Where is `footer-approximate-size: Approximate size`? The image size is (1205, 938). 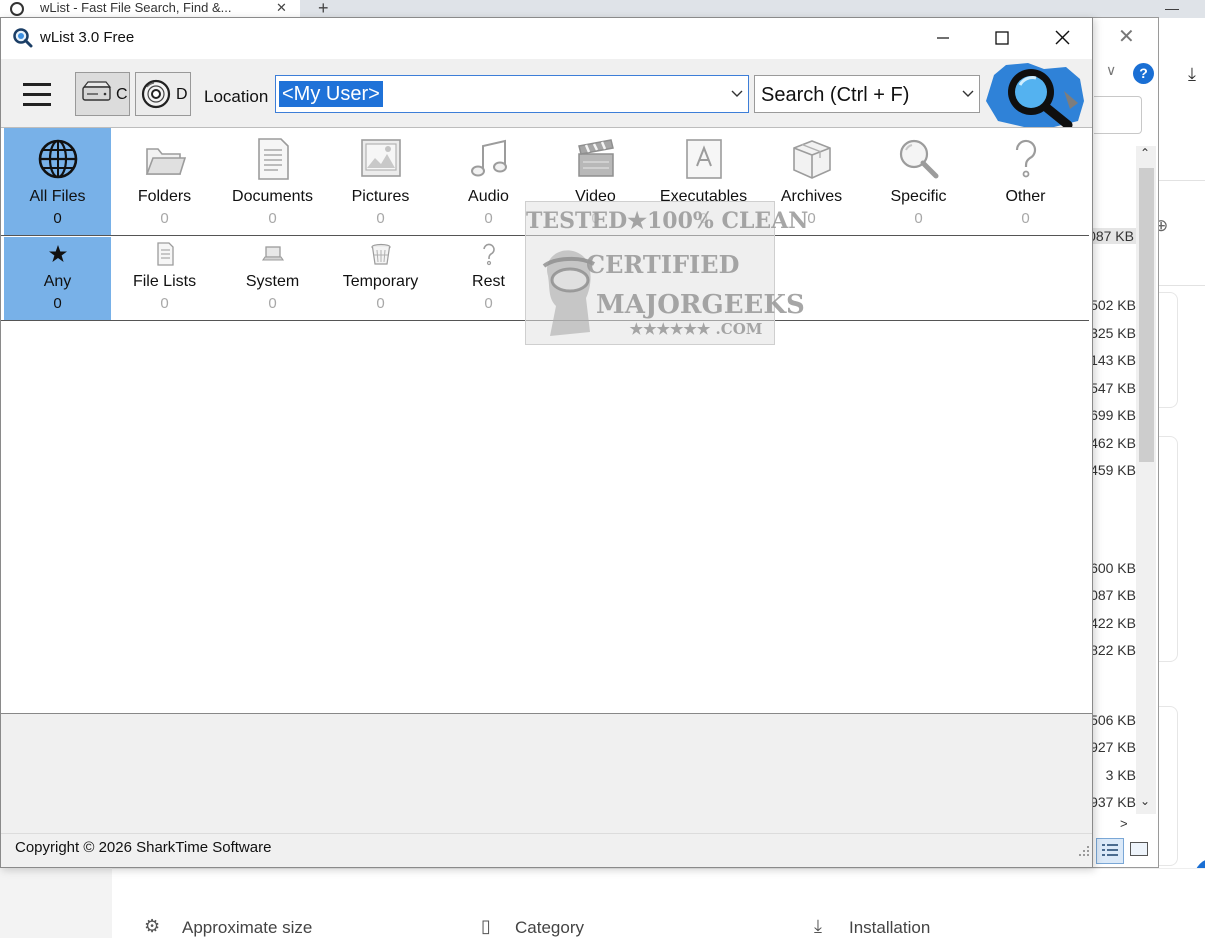 footer-approximate-size: Approximate size is located at coordinates (247, 927).